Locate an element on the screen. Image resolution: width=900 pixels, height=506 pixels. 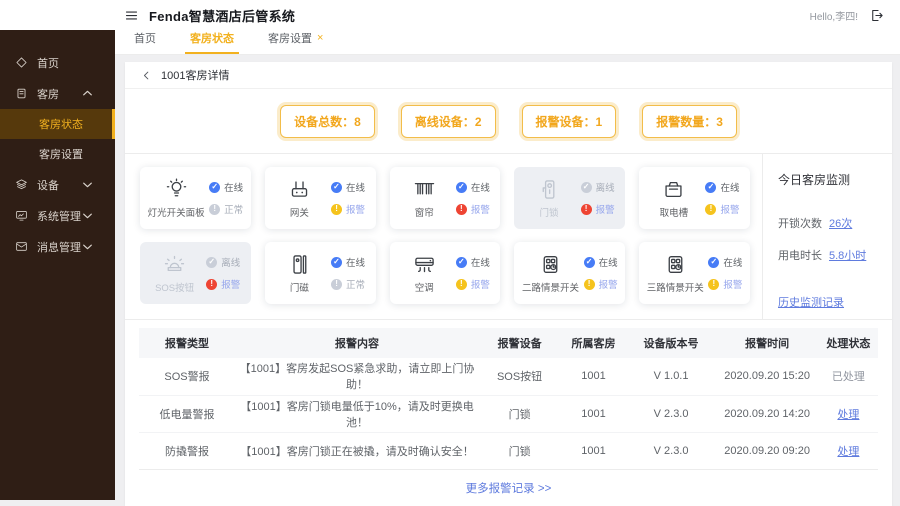
tab-0: 首页 is located at coordinates (145, 42).